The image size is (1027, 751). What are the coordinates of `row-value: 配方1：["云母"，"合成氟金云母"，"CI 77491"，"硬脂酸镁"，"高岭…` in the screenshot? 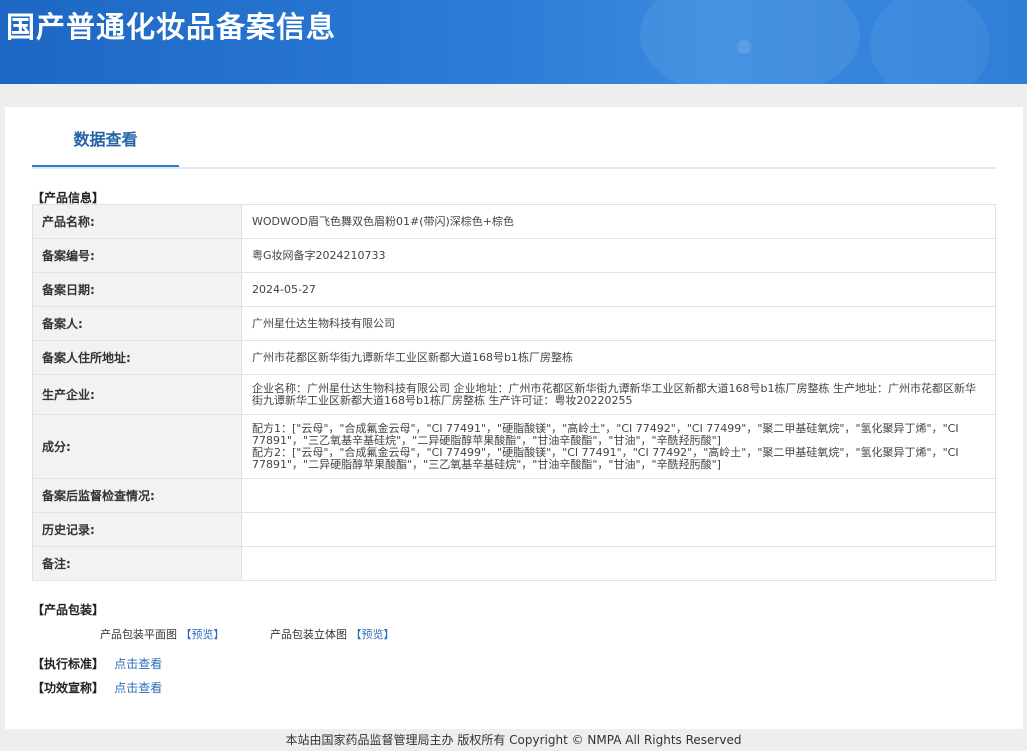 It's located at (618, 446).